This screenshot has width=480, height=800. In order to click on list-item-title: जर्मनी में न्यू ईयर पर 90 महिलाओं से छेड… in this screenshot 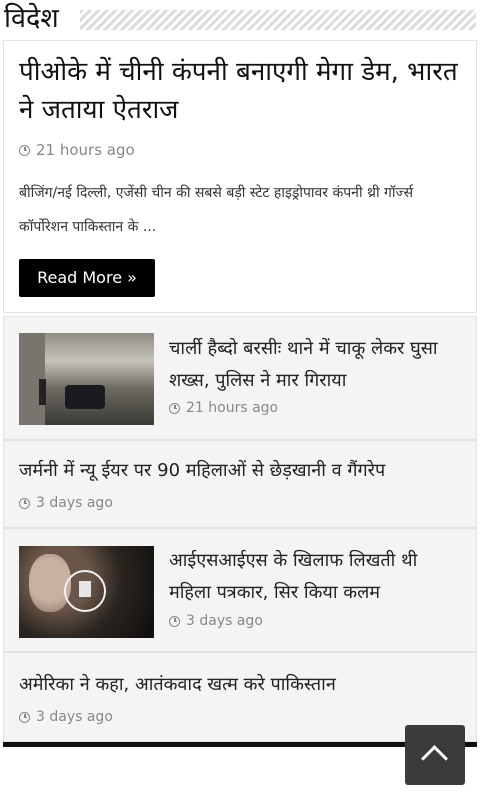, I will do `click(239, 471)`.